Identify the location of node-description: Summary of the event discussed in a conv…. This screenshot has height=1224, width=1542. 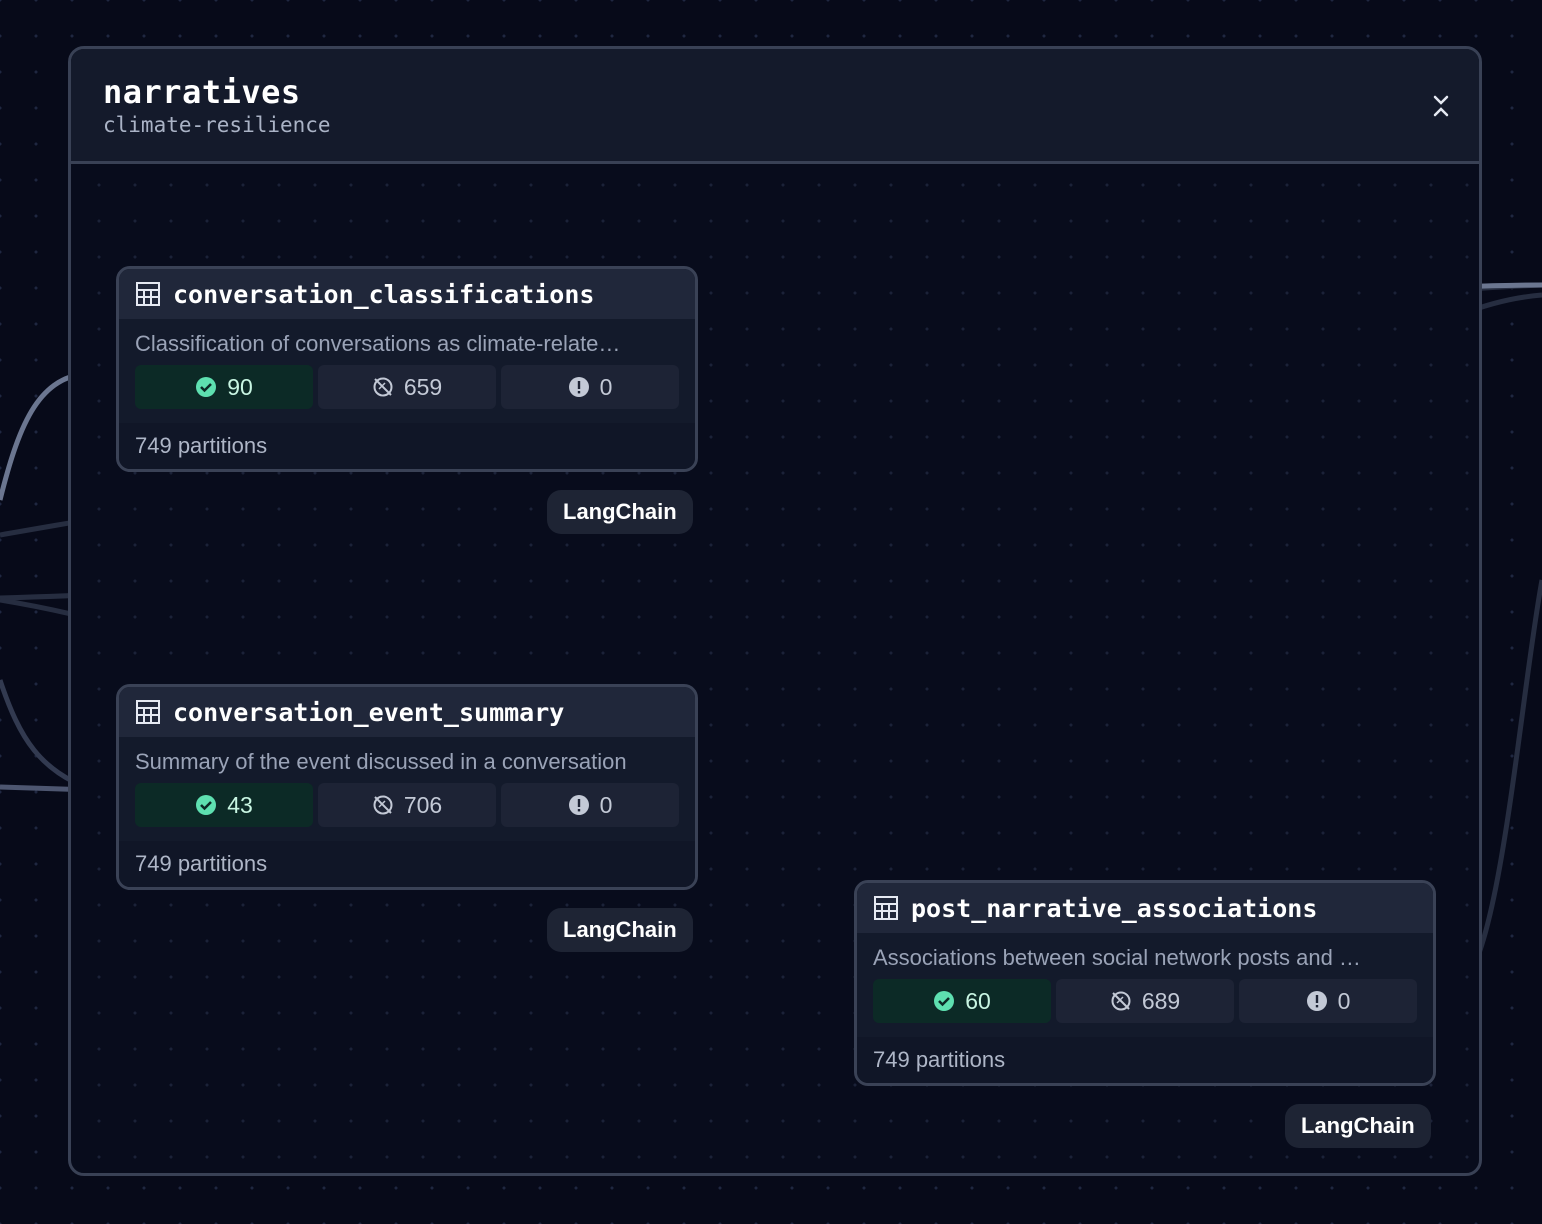
(381, 761).